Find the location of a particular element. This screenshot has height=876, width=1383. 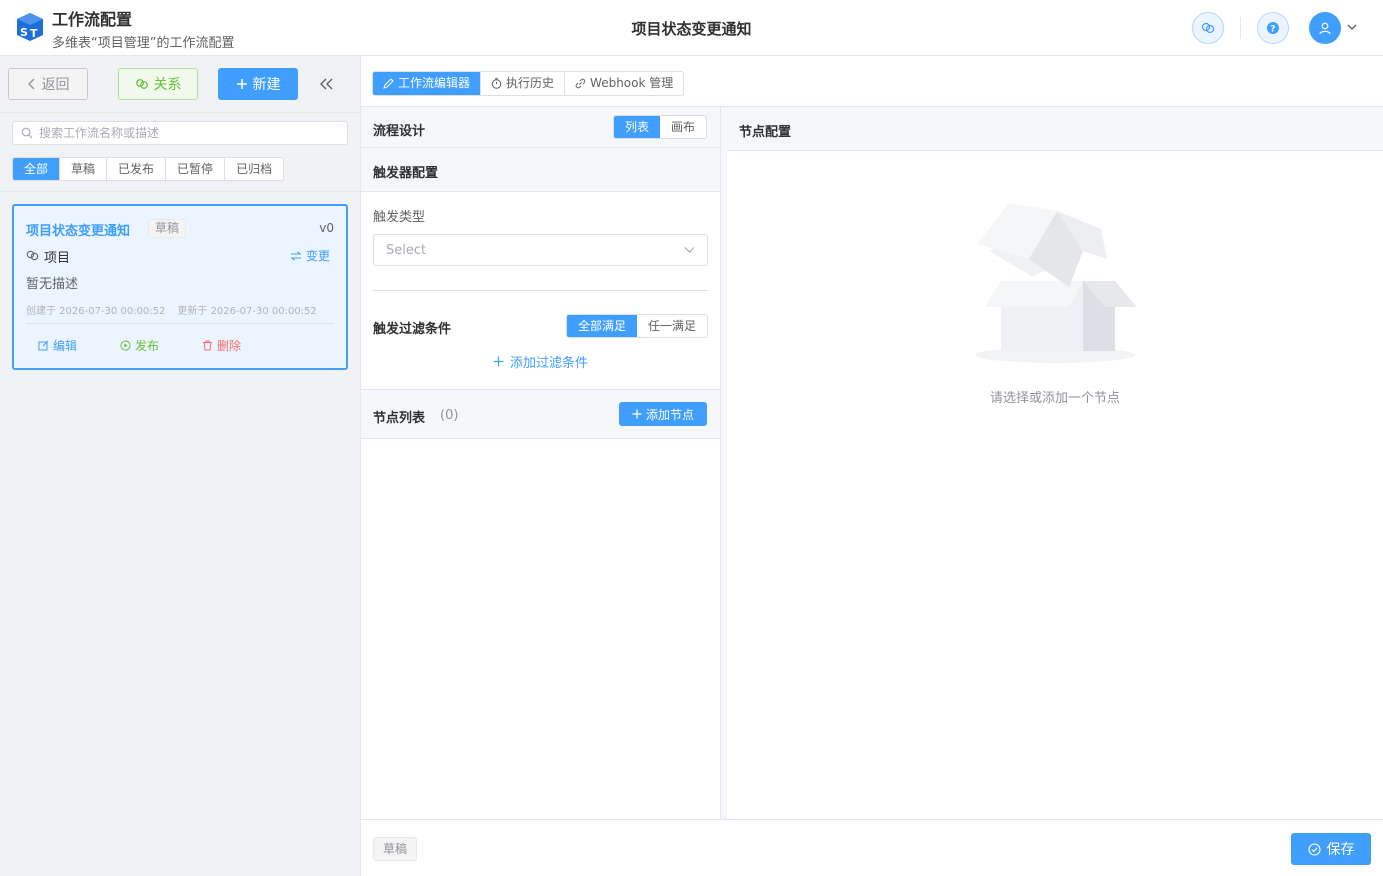

user-icon is located at coordinates (1325, 28).